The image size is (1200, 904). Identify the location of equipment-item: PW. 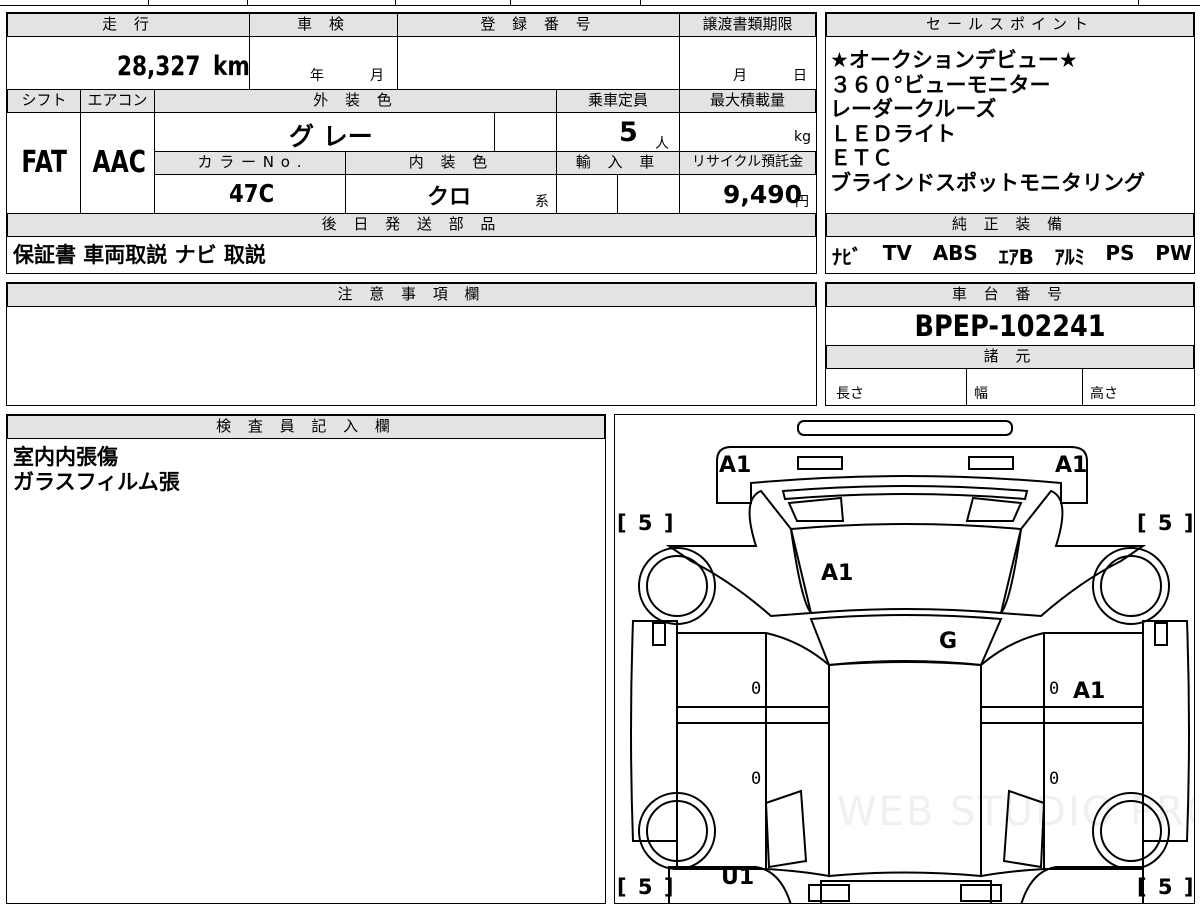
(1173, 253).